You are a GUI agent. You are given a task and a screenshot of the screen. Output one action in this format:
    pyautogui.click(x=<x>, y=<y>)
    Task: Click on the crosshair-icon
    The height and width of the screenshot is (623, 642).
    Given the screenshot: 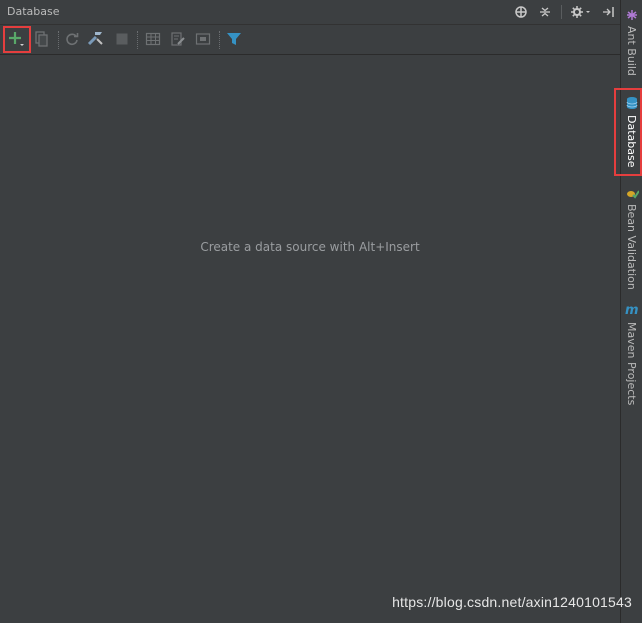 What is the action you would take?
    pyautogui.click(x=521, y=12)
    